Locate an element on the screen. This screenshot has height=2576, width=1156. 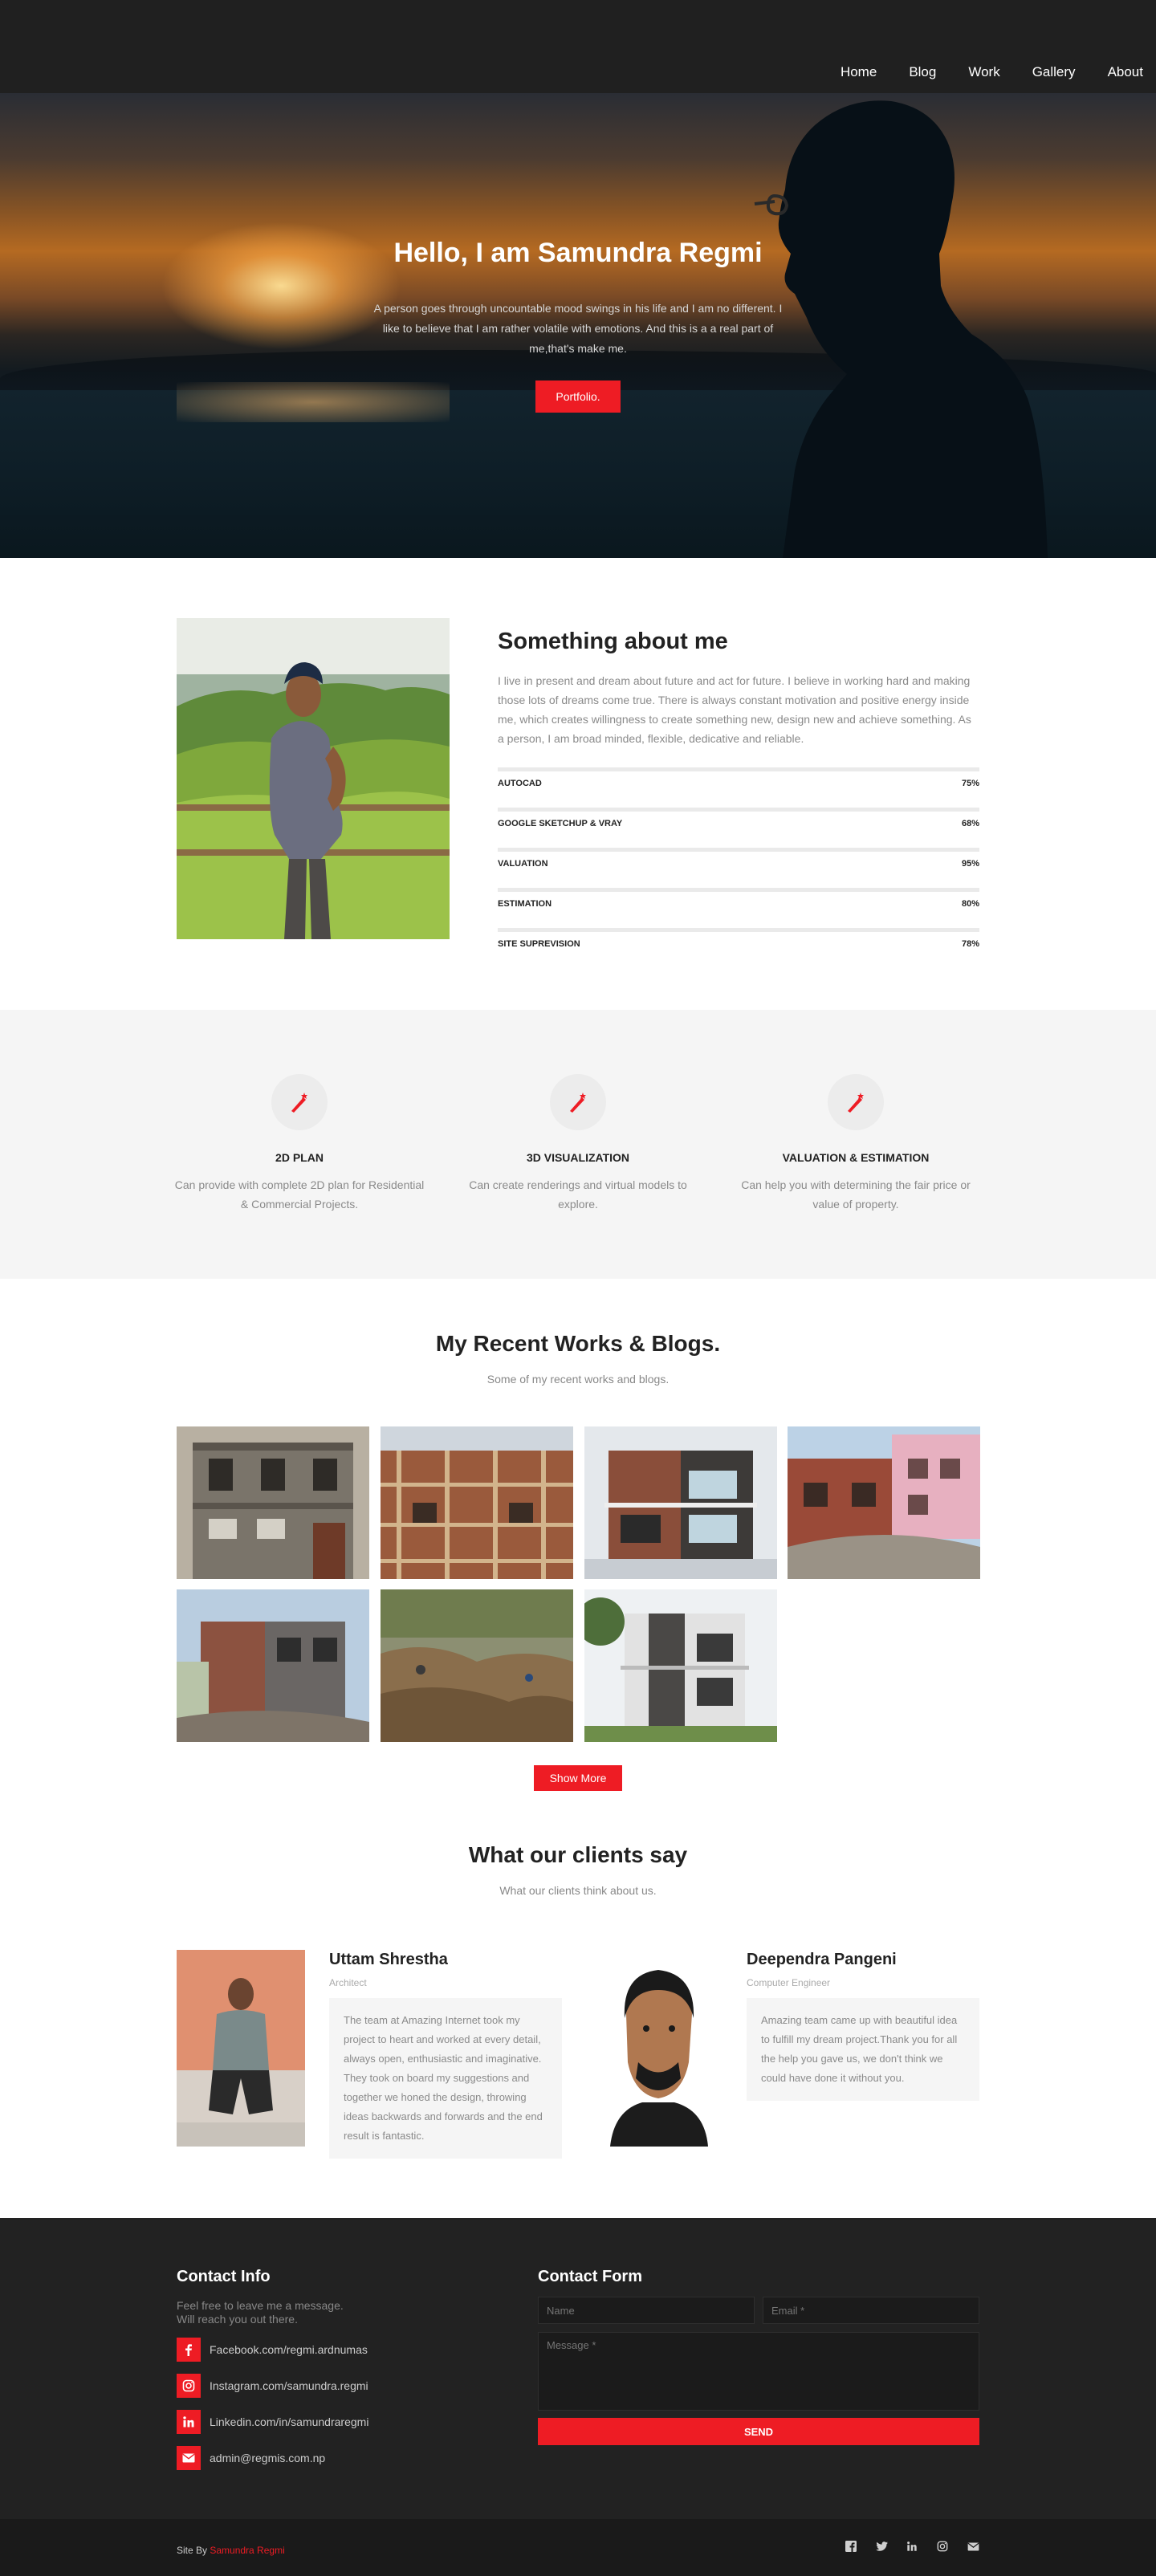
skill-percent: 80% is located at coordinates (970, 904).